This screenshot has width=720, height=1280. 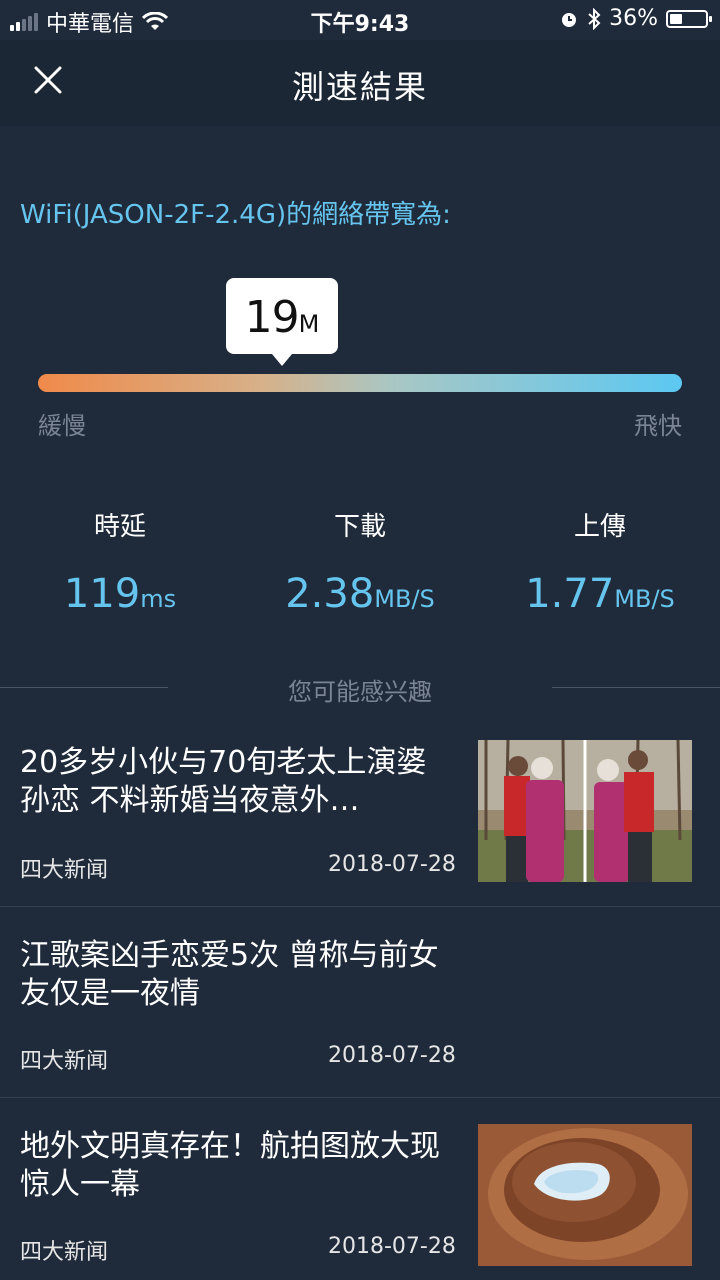 I want to click on download-unit: MB/S, so click(x=404, y=599).